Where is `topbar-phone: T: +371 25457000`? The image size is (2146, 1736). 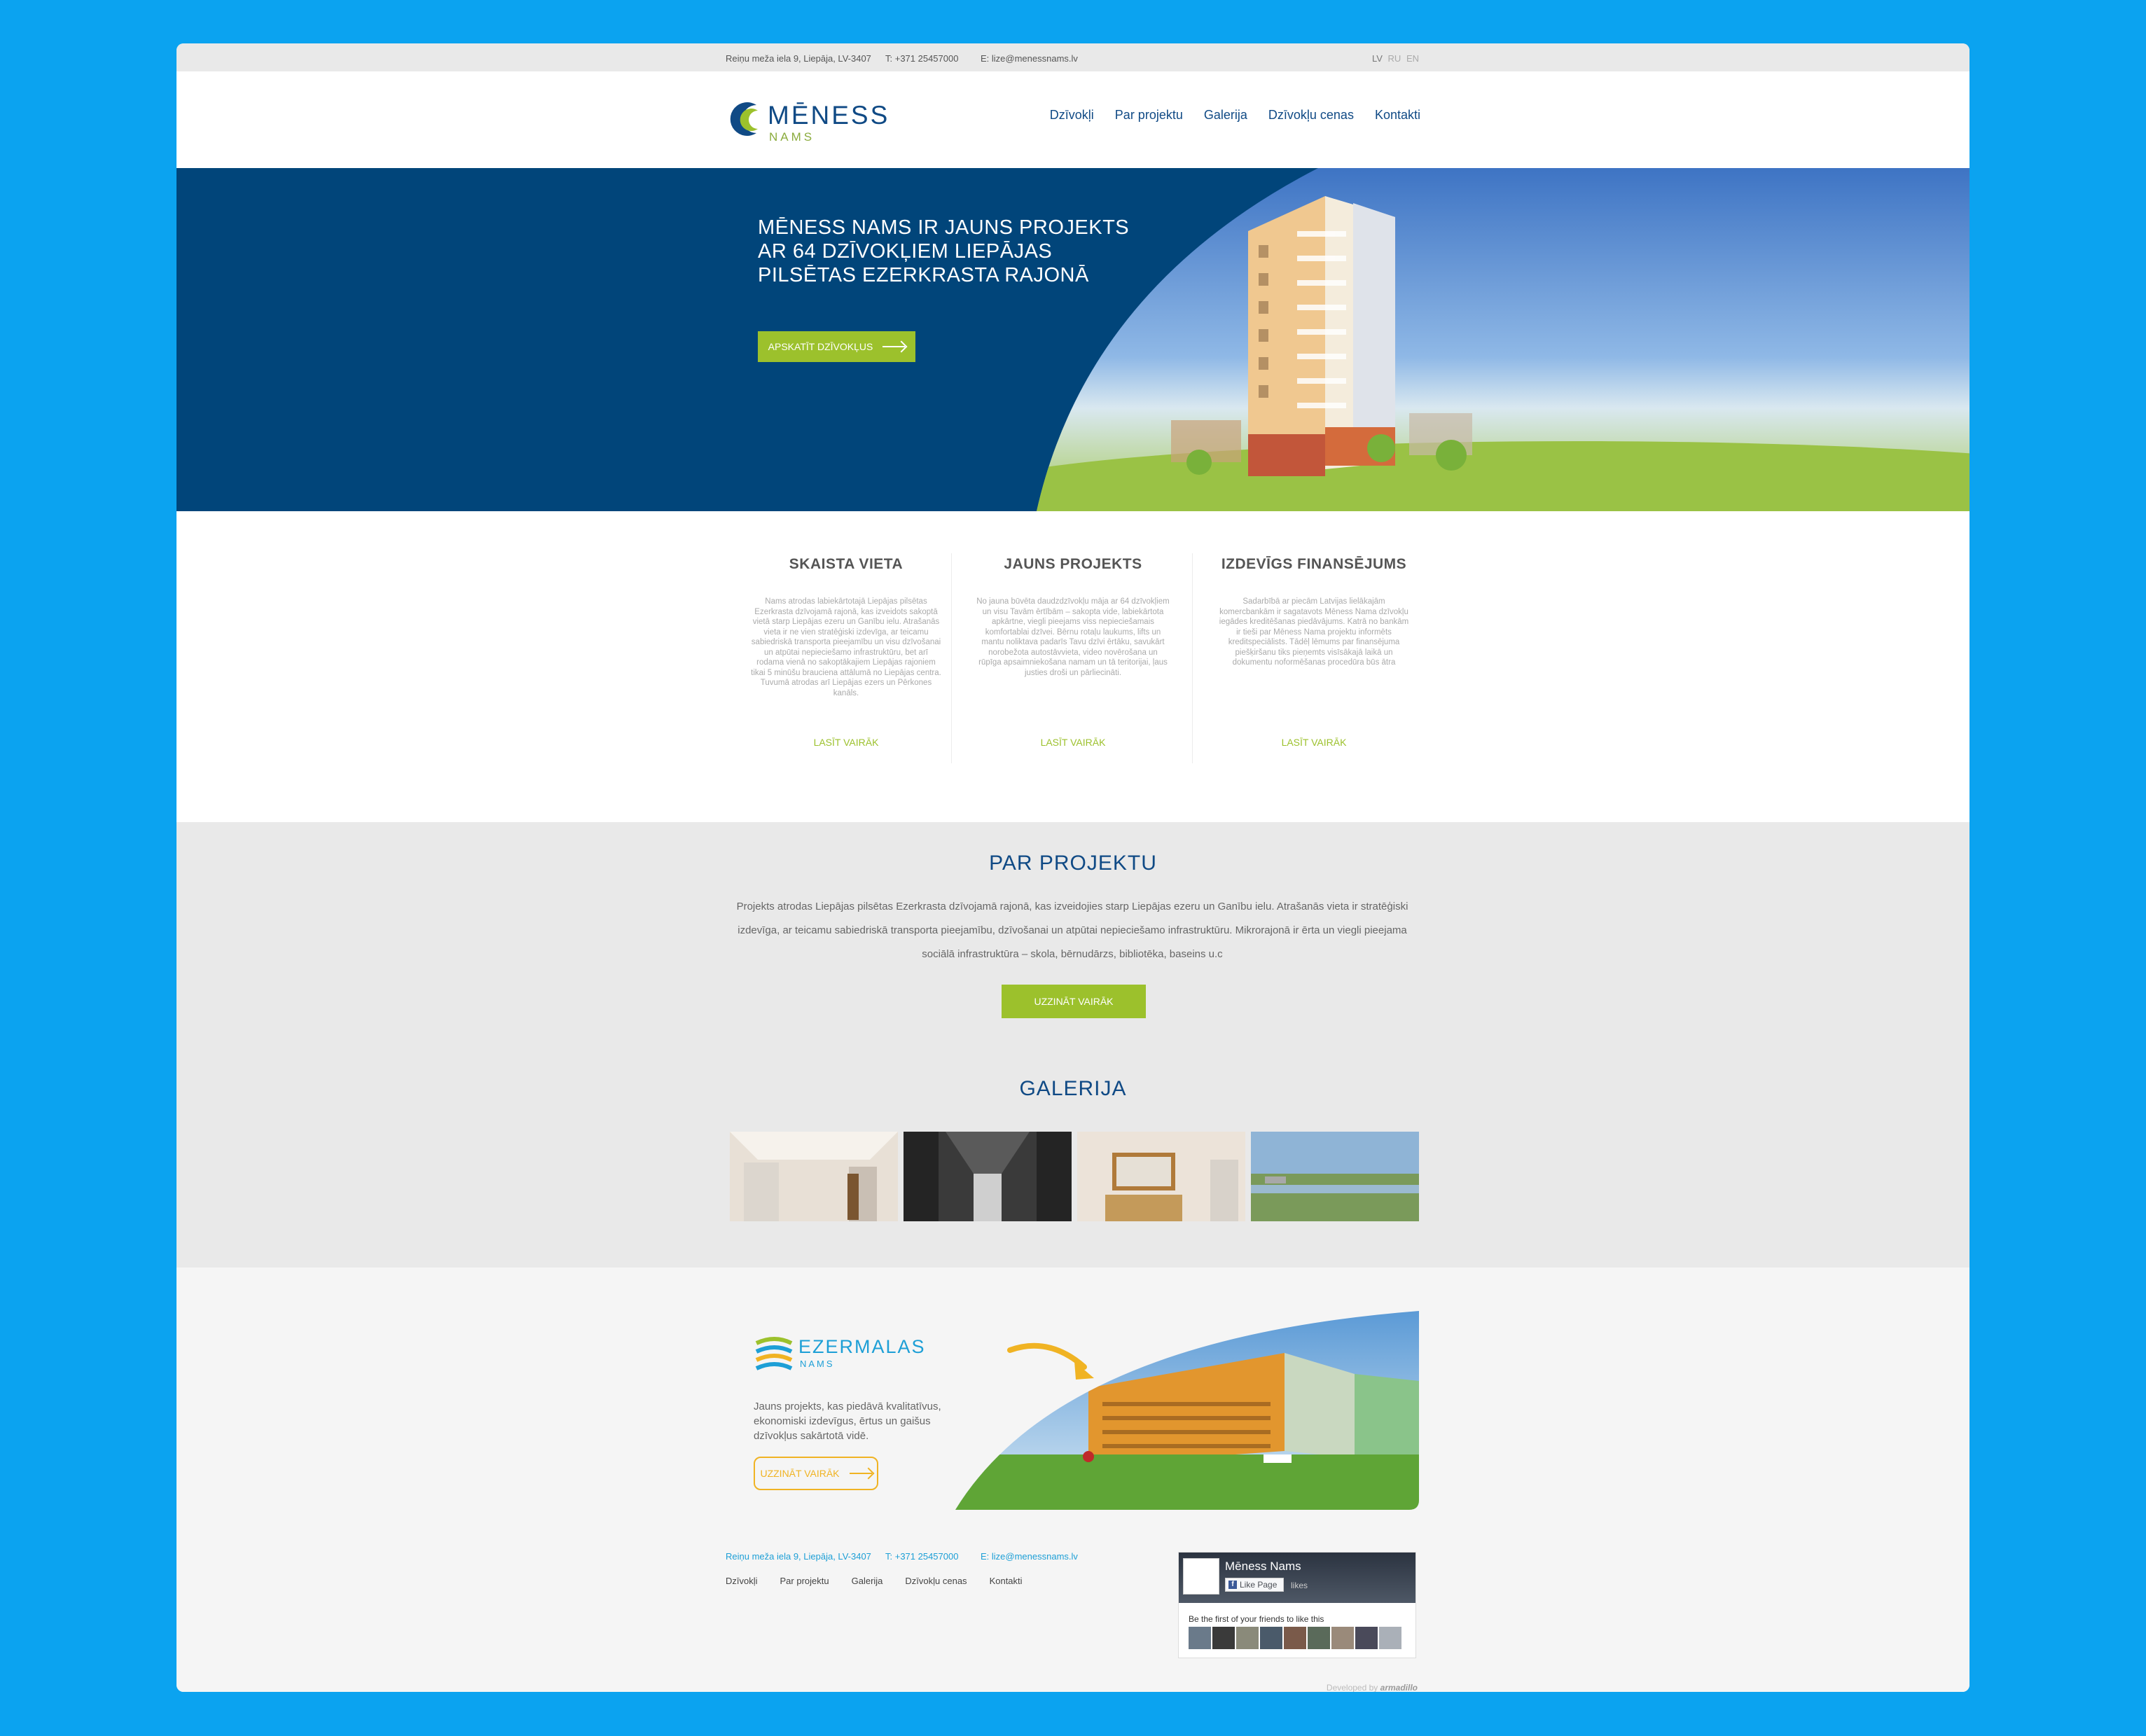 topbar-phone: T: +371 25457000 is located at coordinates (921, 59).